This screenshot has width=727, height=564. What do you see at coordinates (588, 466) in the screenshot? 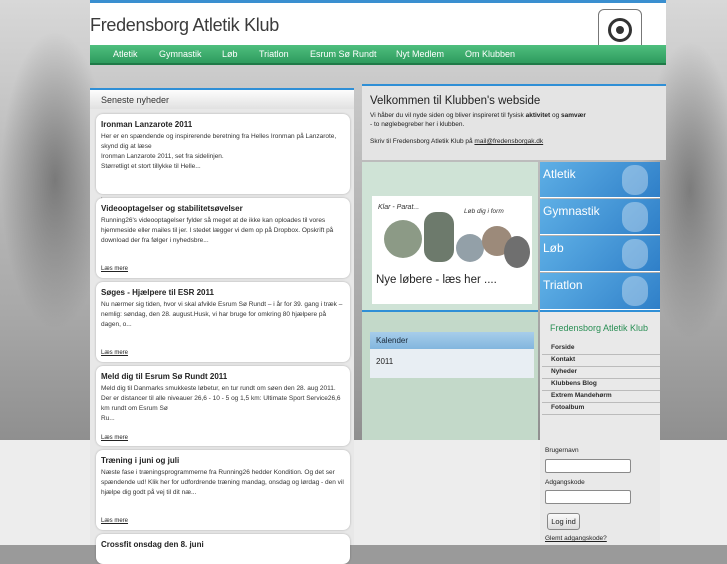
I see `username-input` at bounding box center [588, 466].